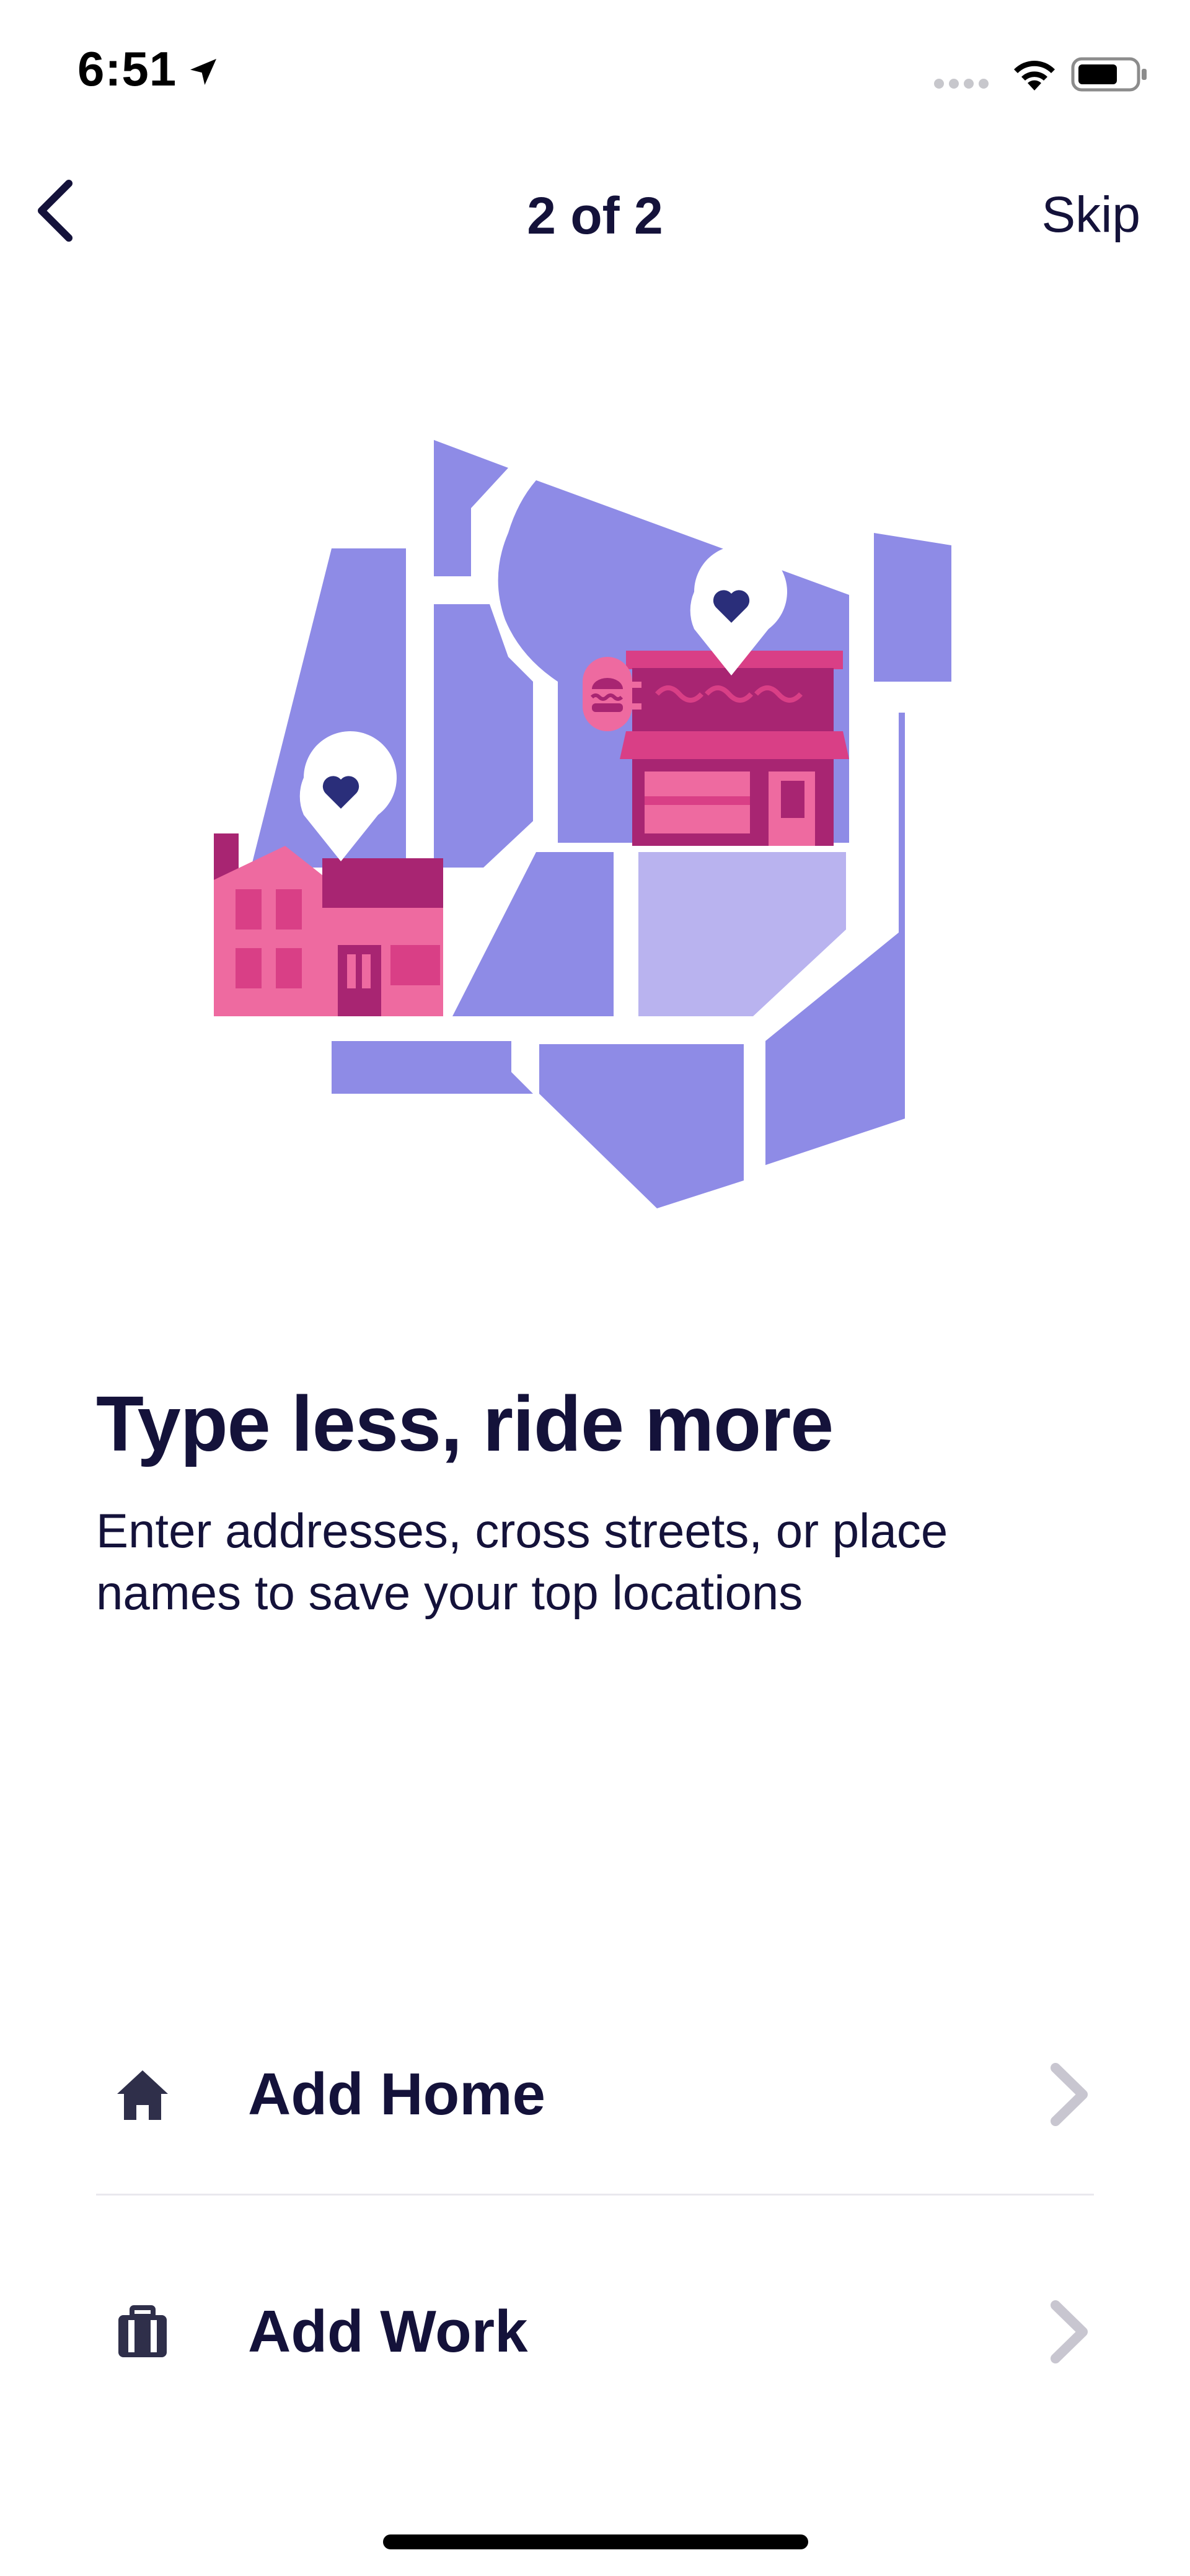  I want to click on home-indicator, so click(595, 2542).